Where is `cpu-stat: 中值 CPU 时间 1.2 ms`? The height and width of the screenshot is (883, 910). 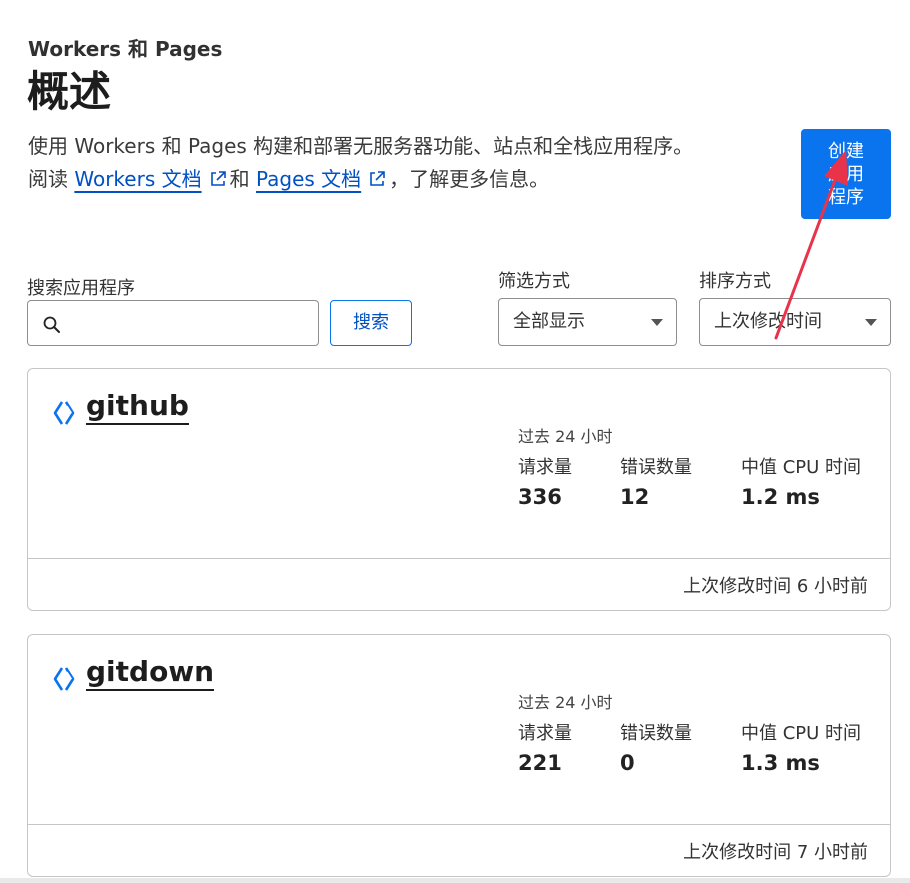
cpu-stat: 中值 CPU 时间 1.2 ms is located at coordinates (801, 481).